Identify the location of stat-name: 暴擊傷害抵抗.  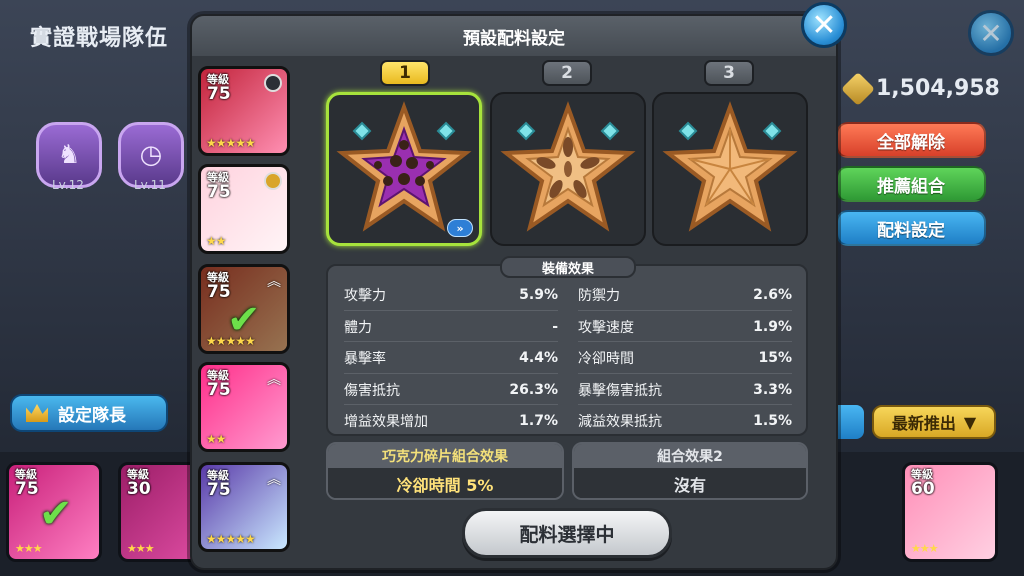
(620, 391).